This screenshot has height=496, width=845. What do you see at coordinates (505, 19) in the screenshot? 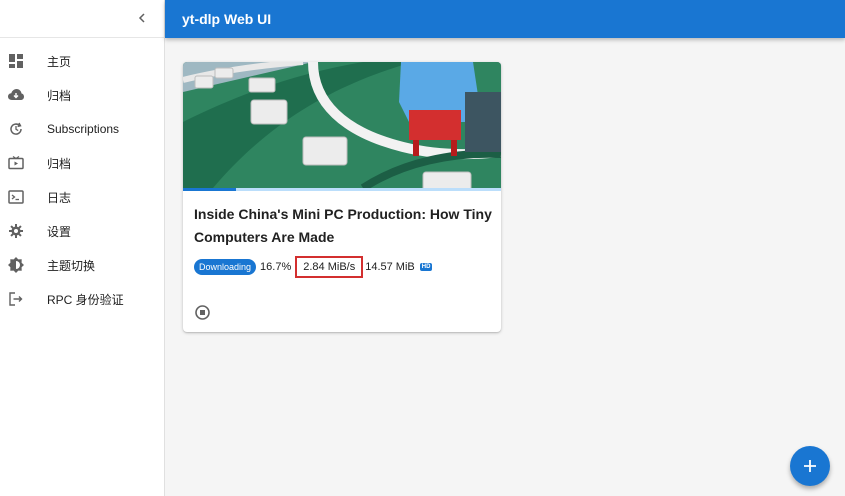
I see `app-bar: yt-dlp Web UI` at bounding box center [505, 19].